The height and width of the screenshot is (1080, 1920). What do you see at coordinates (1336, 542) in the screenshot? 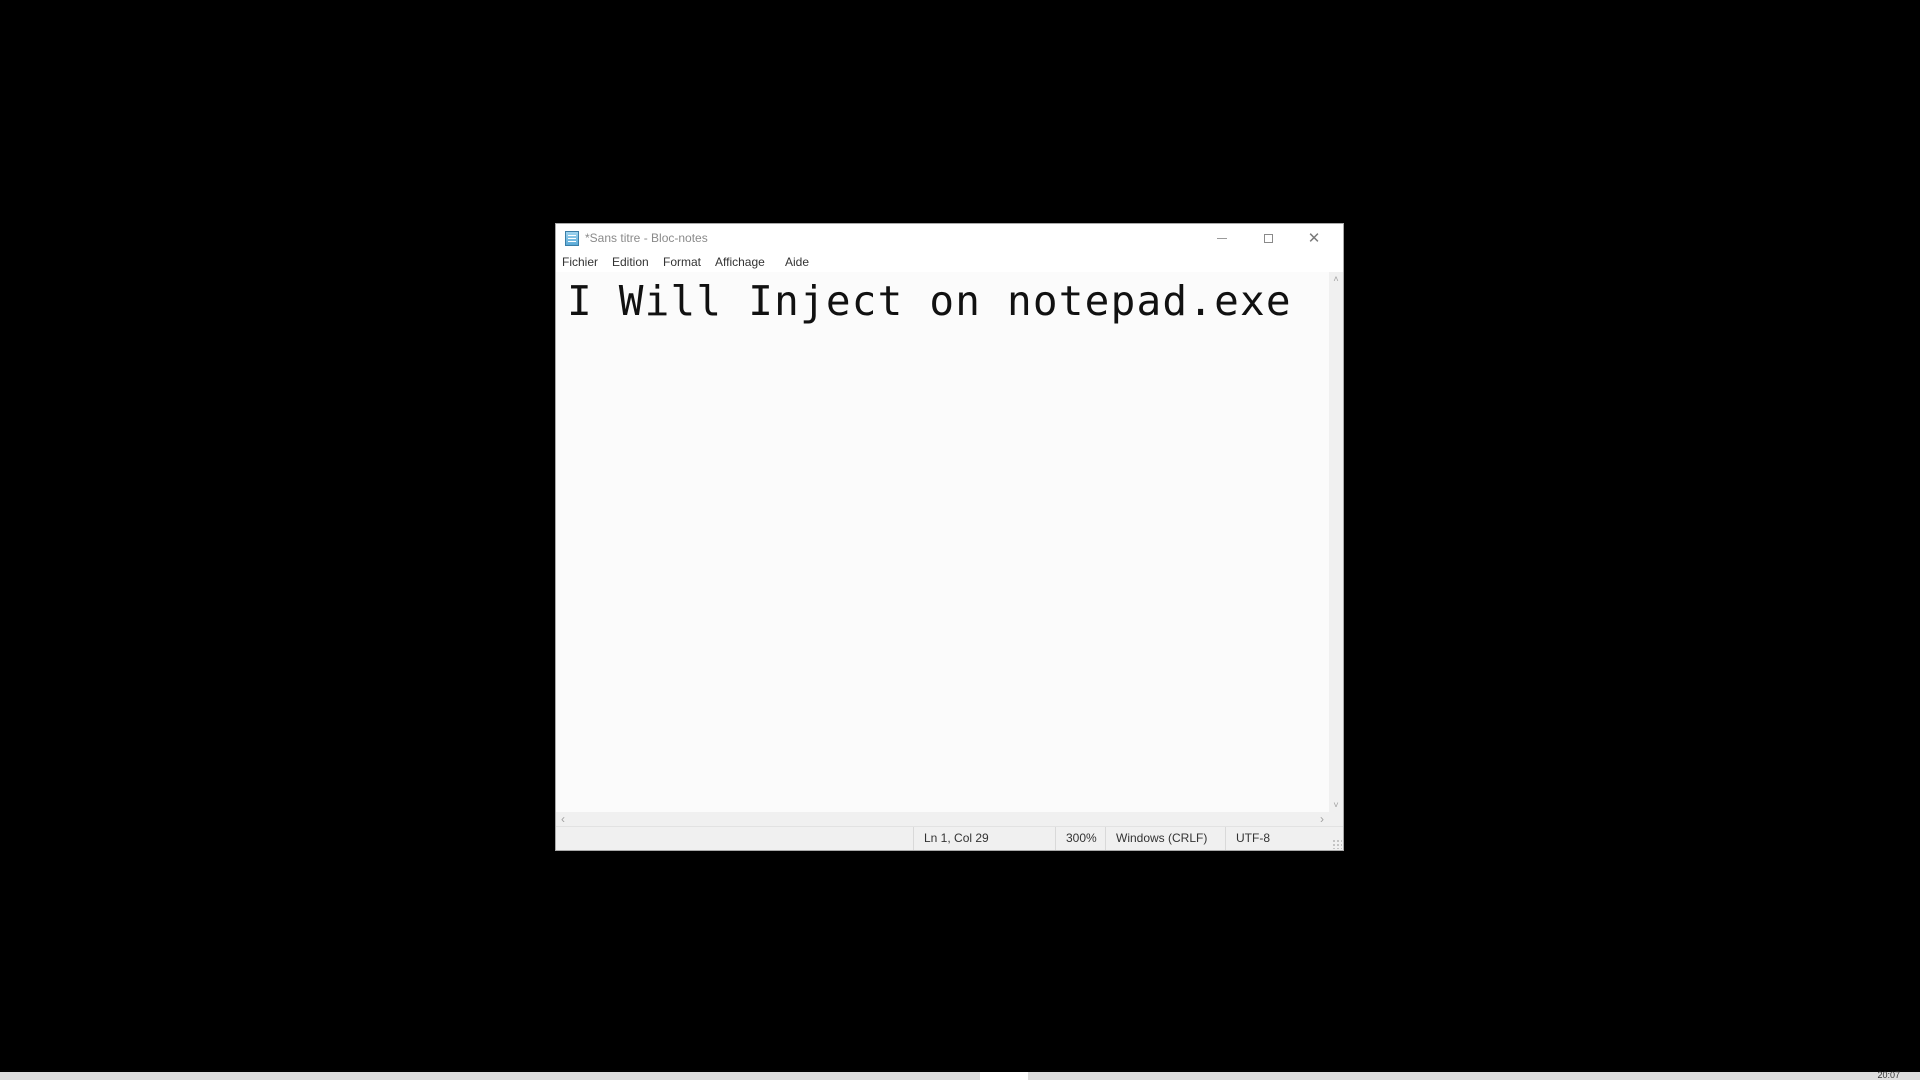
I see `vertical-scrollbar: ˄ ˅` at bounding box center [1336, 542].